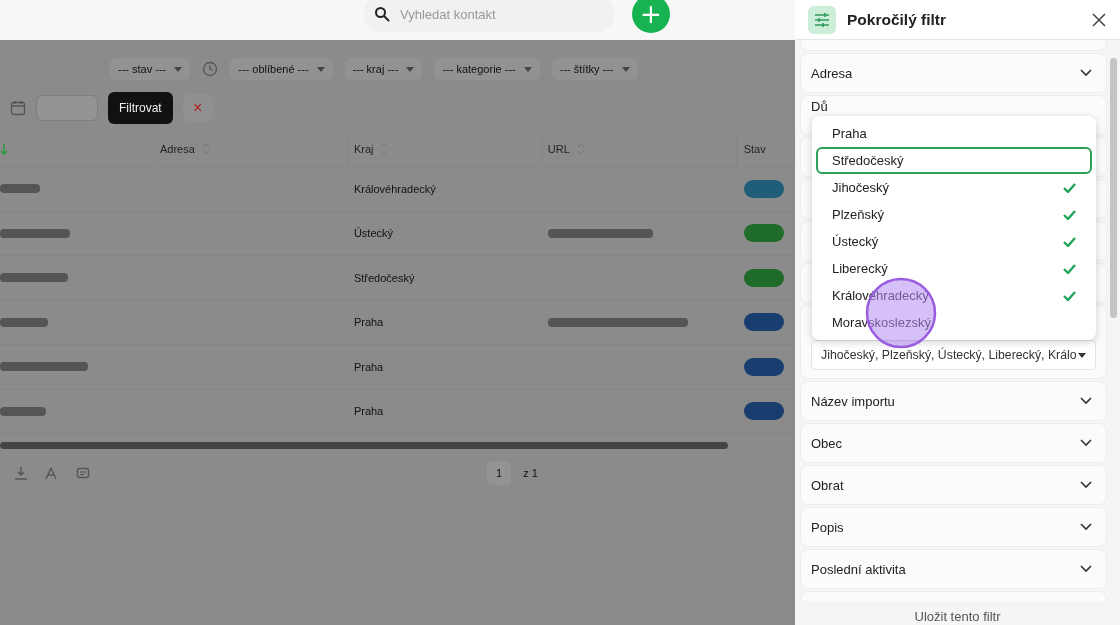 The width and height of the screenshot is (1120, 625). I want to click on dropdown-option: Středočeský, so click(954, 160).